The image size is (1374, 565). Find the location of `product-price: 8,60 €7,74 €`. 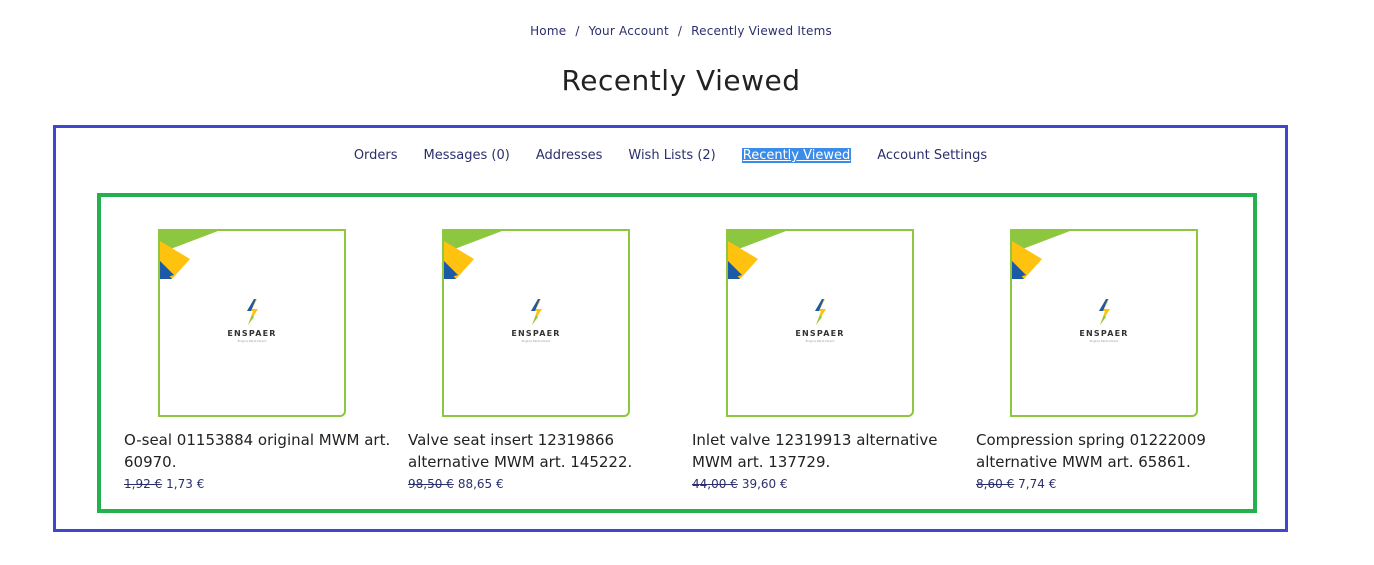

product-price: 8,60 €7,74 € is located at coordinates (1111, 484).